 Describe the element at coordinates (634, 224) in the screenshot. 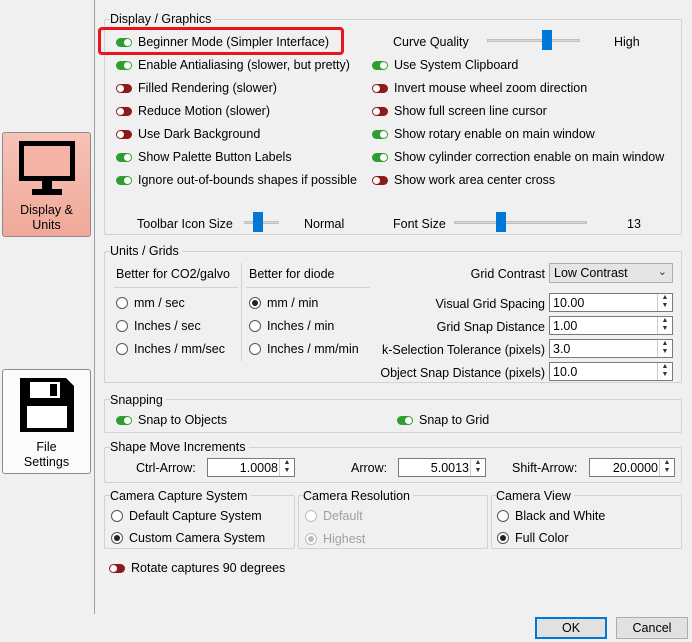

I see `font-size-value: 13` at that location.